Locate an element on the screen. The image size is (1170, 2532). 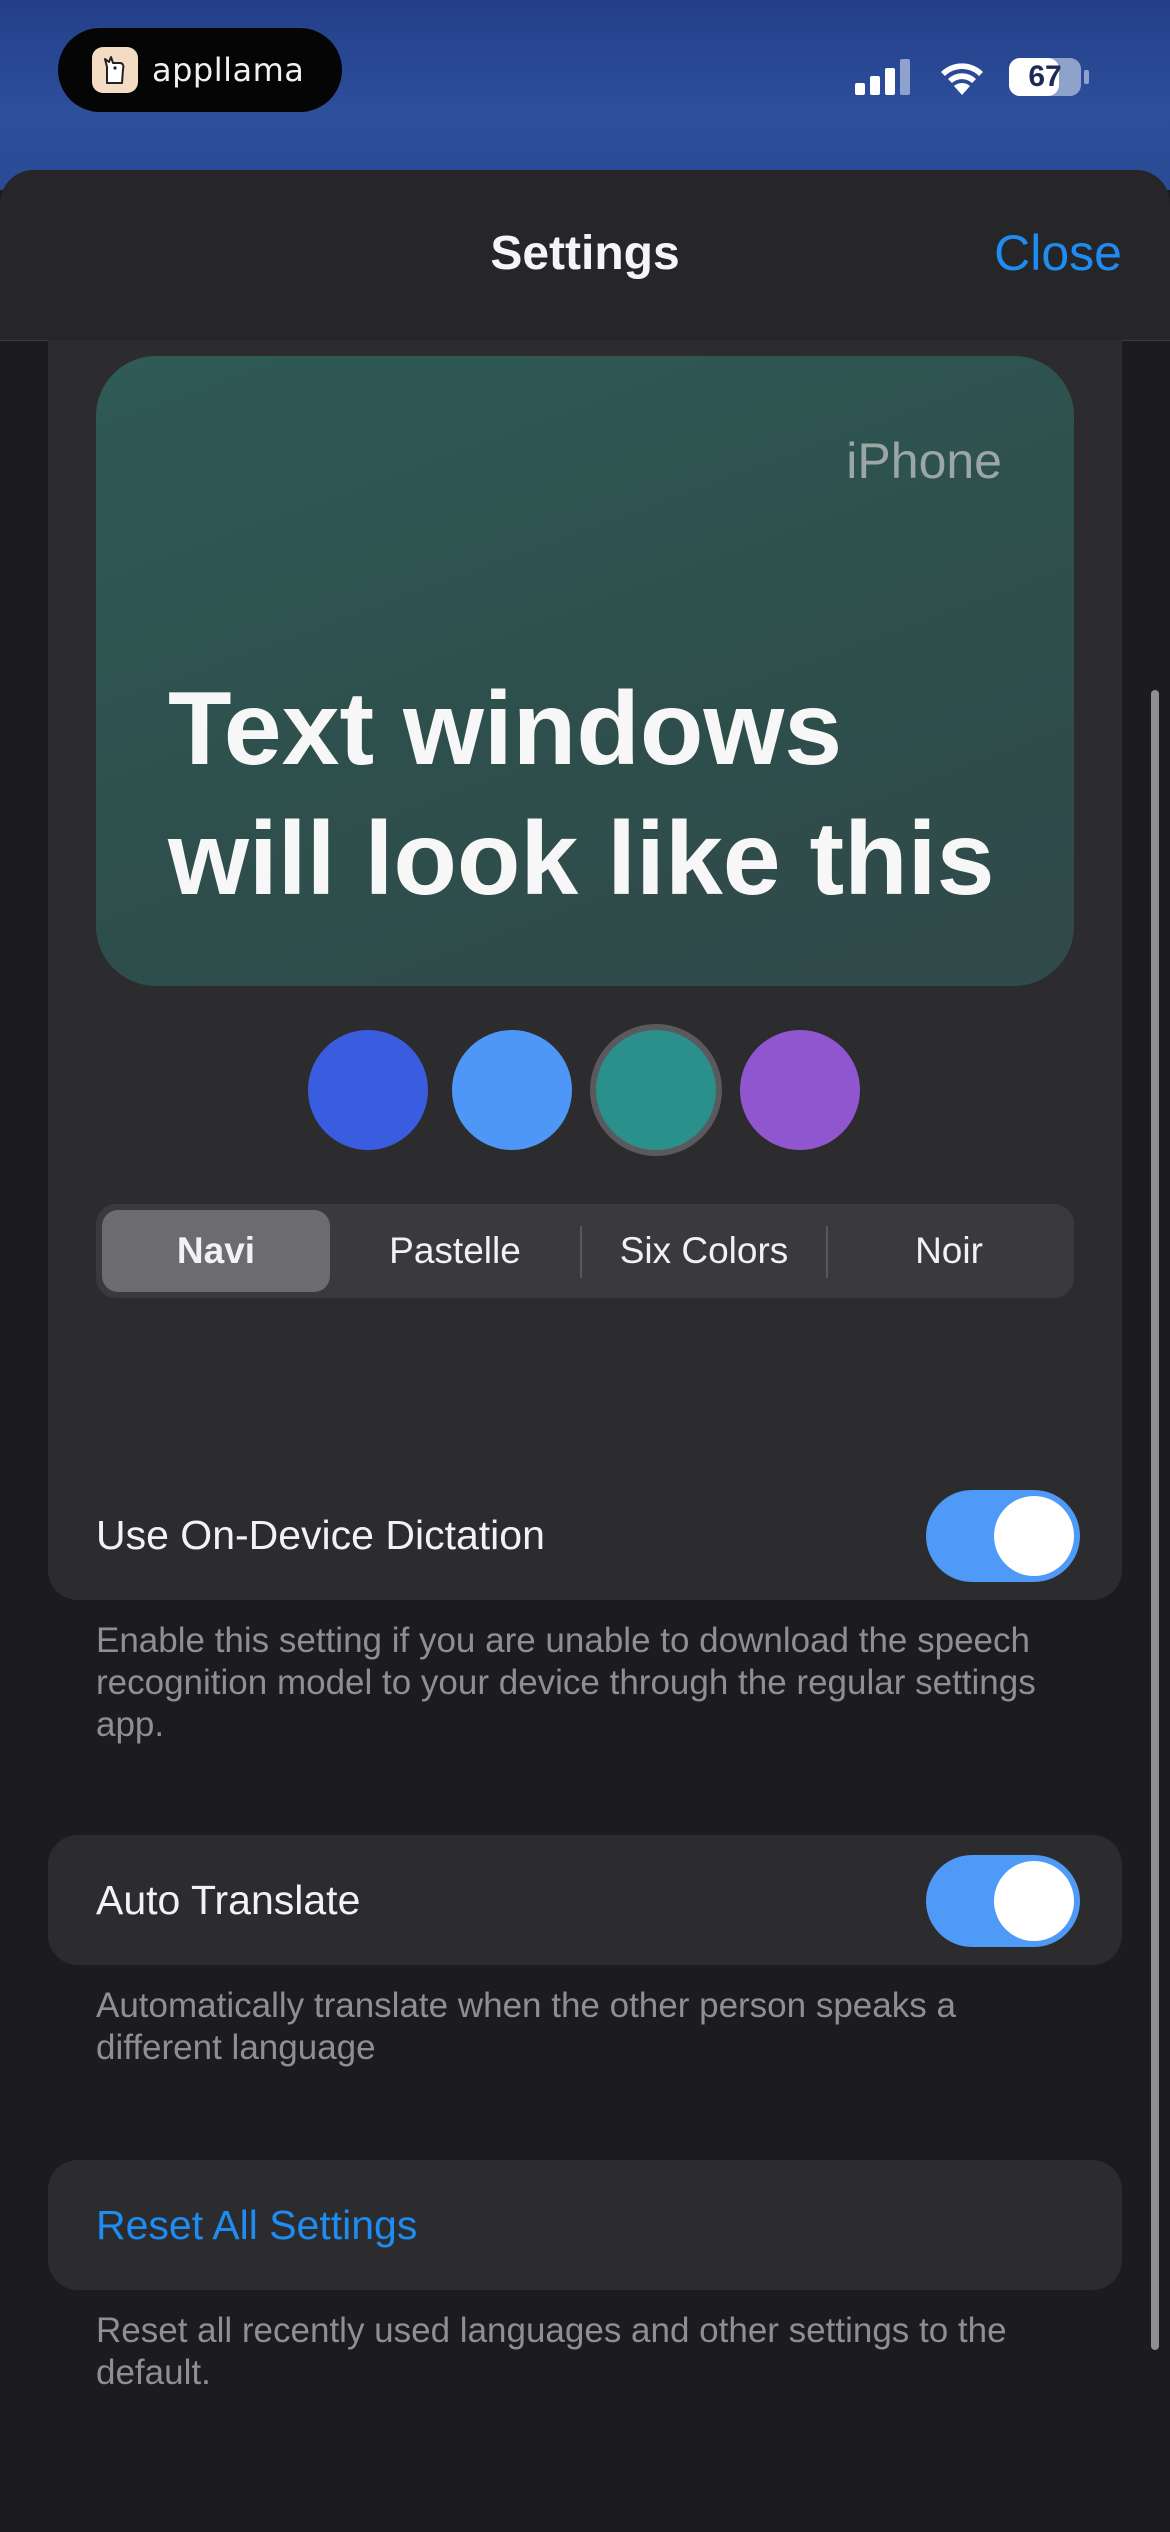
dictation-toggle is located at coordinates (1003, 1536).